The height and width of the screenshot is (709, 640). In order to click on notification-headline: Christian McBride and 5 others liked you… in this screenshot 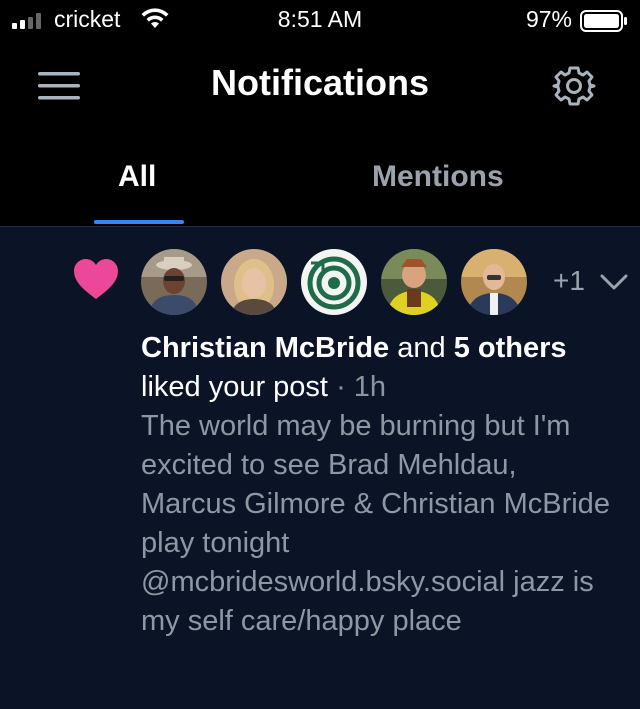, I will do `click(376, 368)`.